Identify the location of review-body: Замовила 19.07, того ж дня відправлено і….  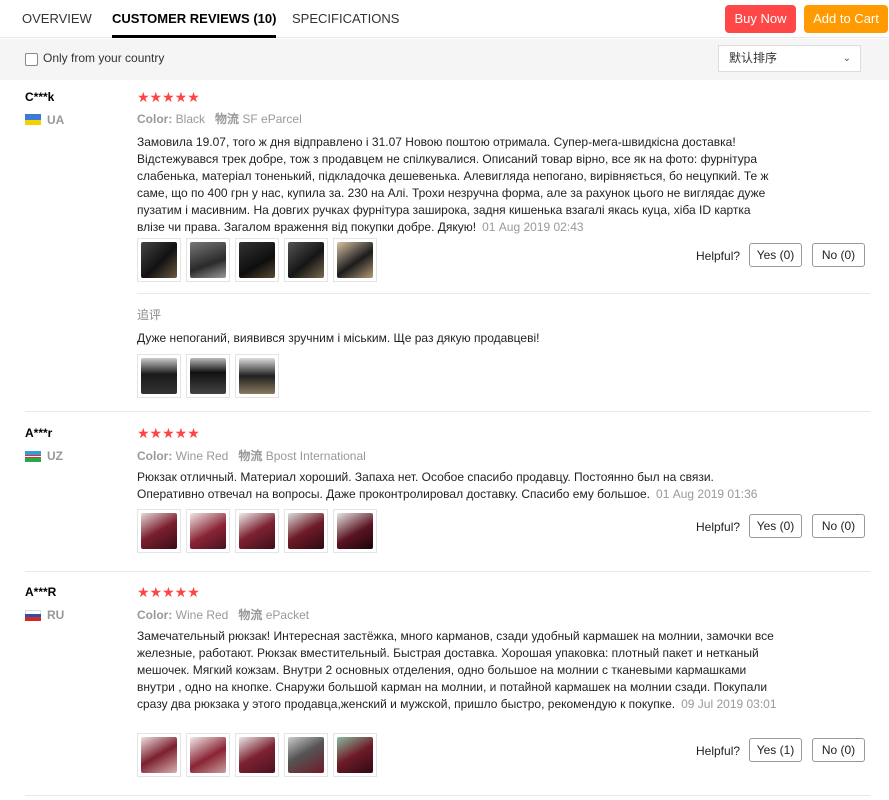
(453, 184).